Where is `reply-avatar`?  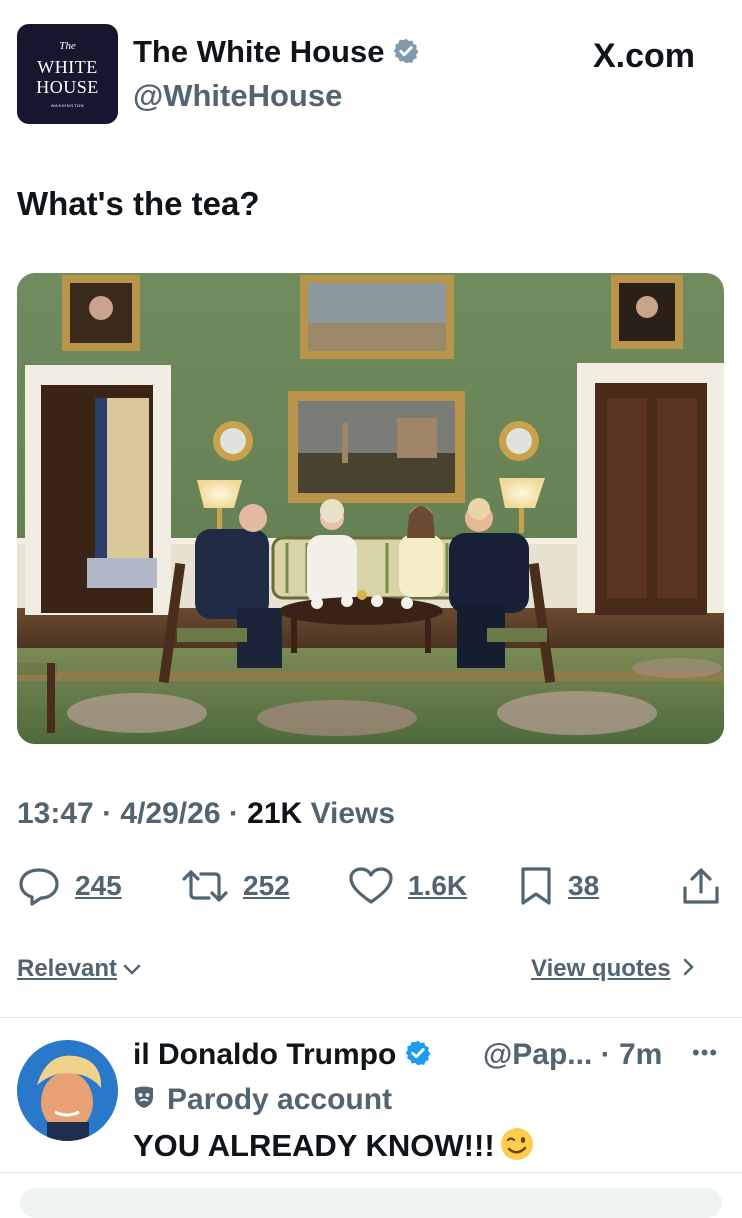
reply-avatar is located at coordinates (67, 1090).